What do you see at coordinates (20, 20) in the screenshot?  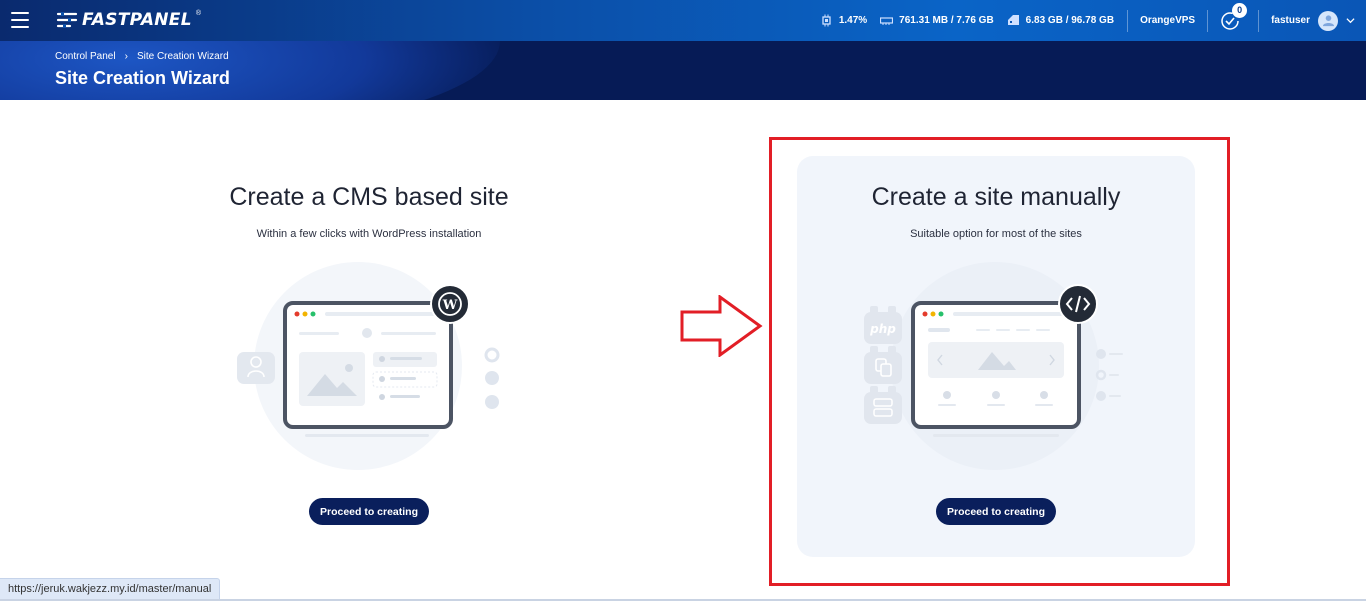 I see `menu-icon` at bounding box center [20, 20].